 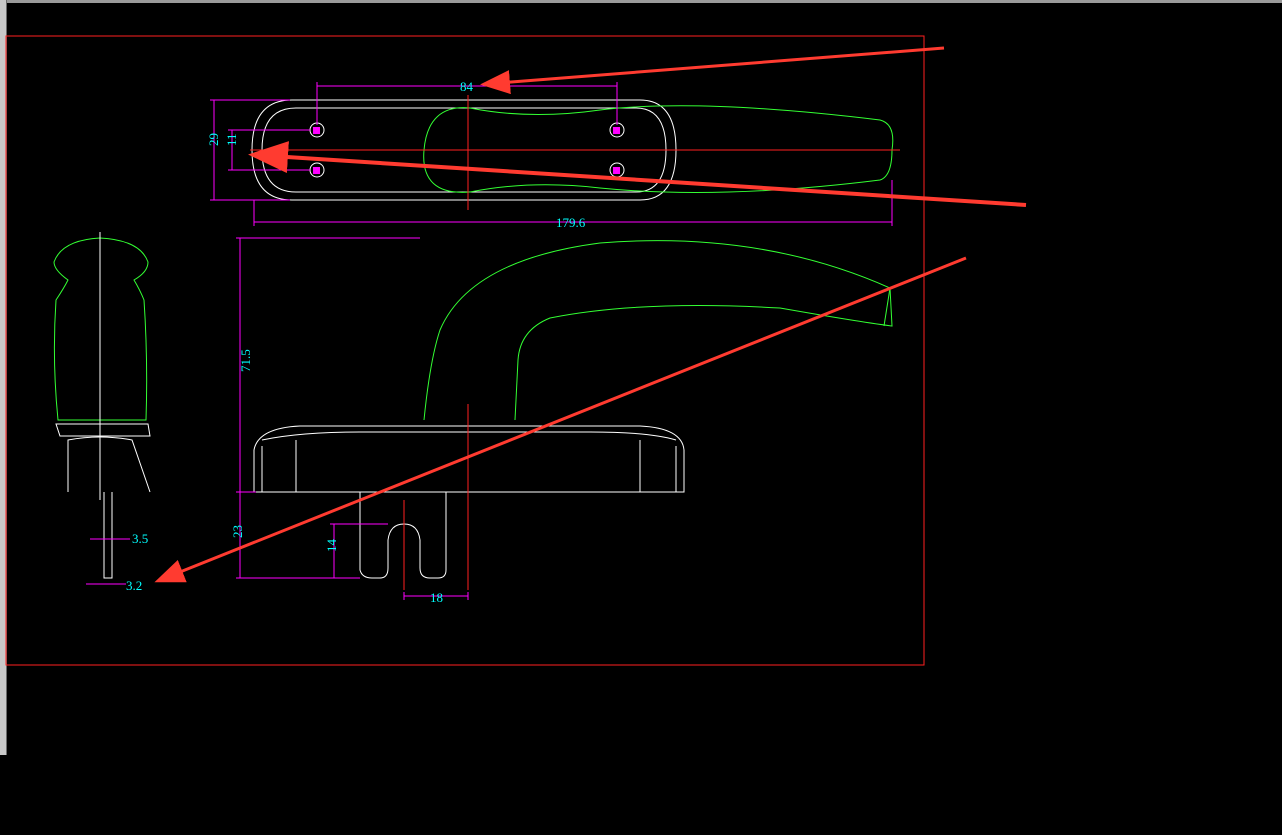 What do you see at coordinates (469, 436) in the screenshot?
I see `front-view-base-top` at bounding box center [469, 436].